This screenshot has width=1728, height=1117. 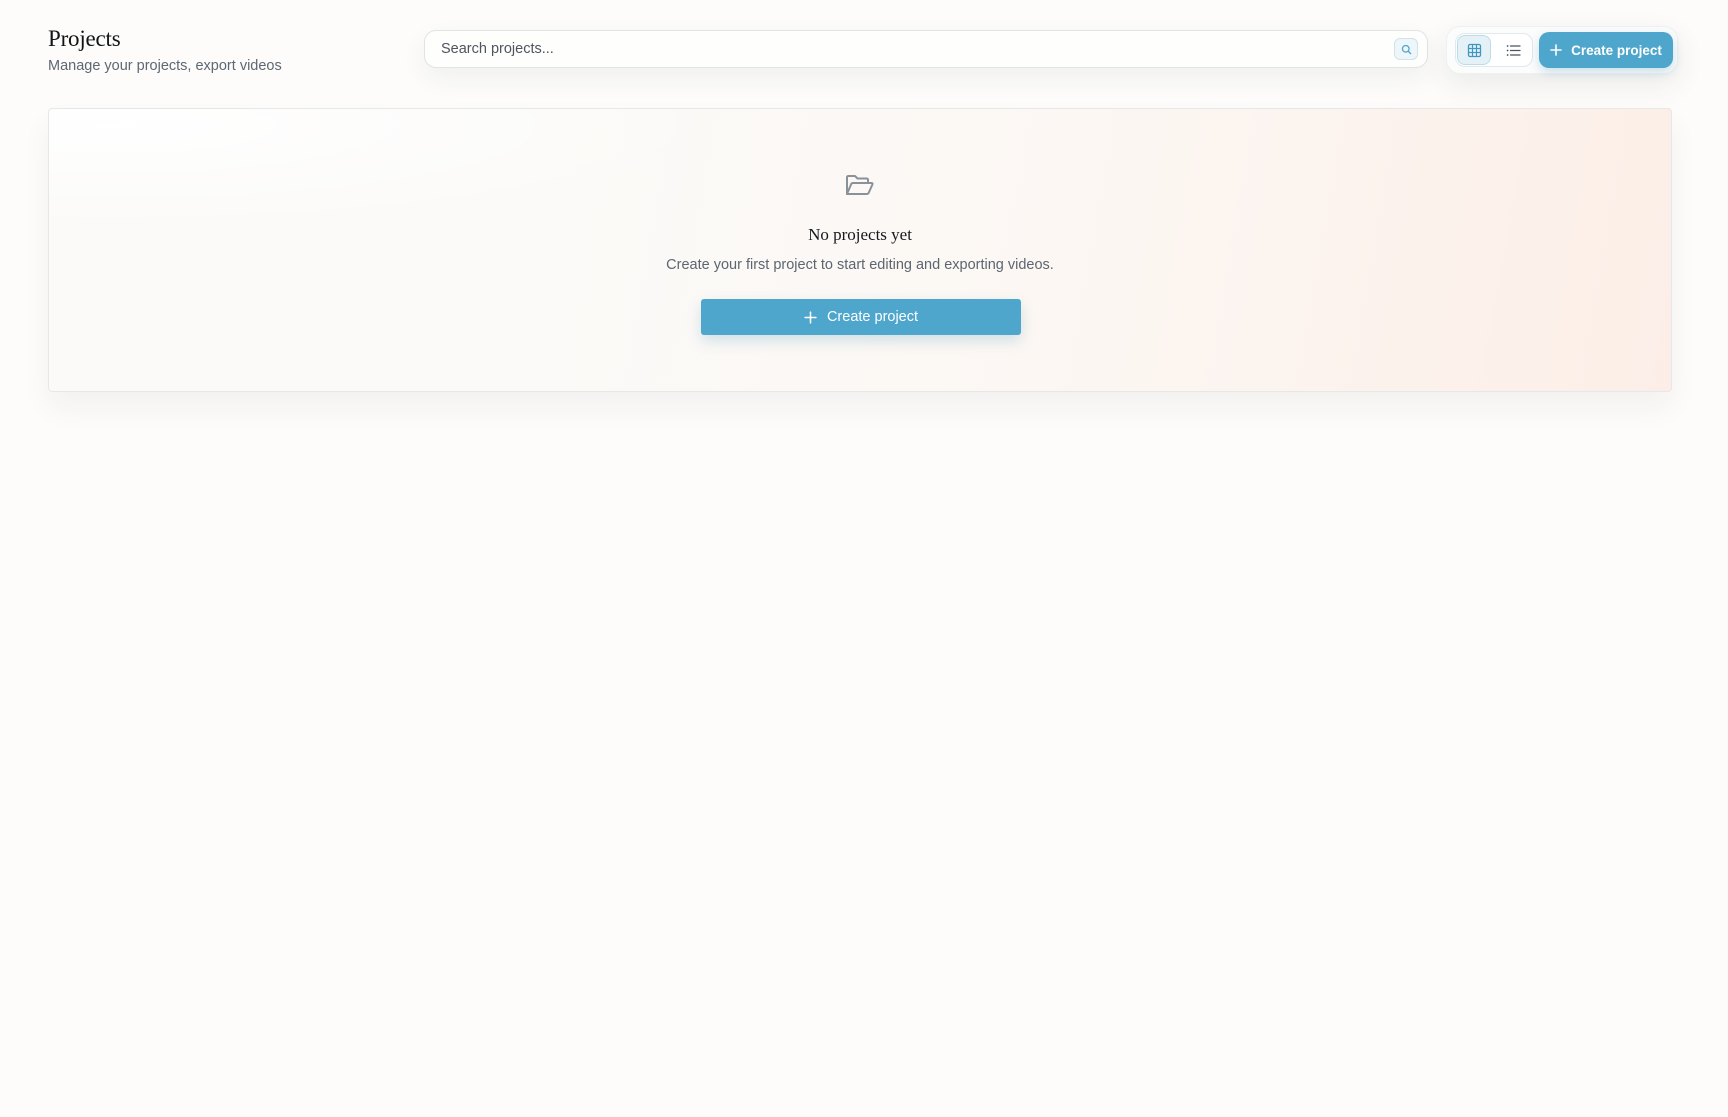 I want to click on list-icon, so click(x=1513, y=50).